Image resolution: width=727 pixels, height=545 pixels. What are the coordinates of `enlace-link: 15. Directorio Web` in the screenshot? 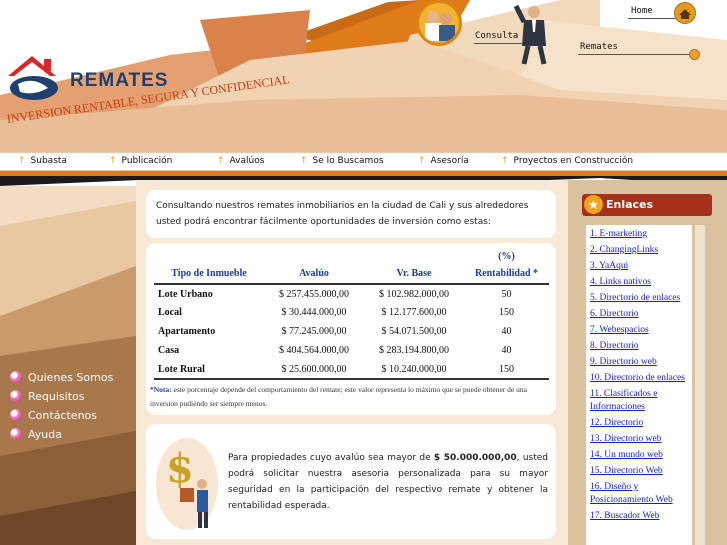 It's located at (640, 471).